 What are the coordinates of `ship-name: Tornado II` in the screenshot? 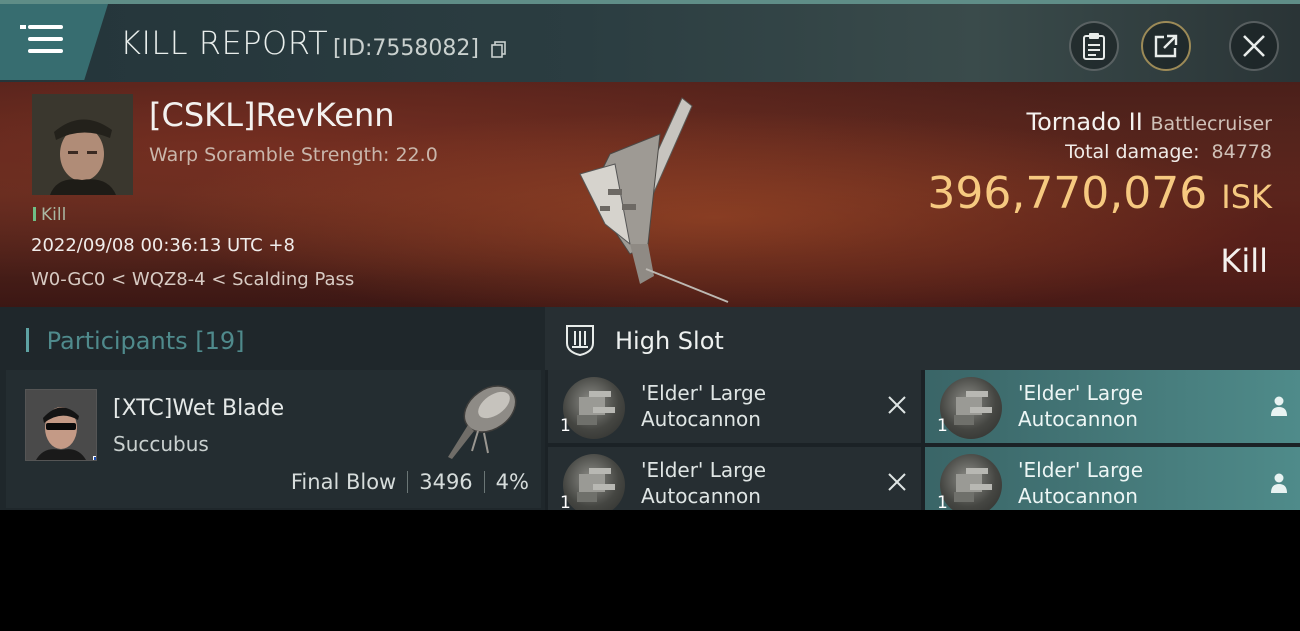 It's located at (1084, 122).